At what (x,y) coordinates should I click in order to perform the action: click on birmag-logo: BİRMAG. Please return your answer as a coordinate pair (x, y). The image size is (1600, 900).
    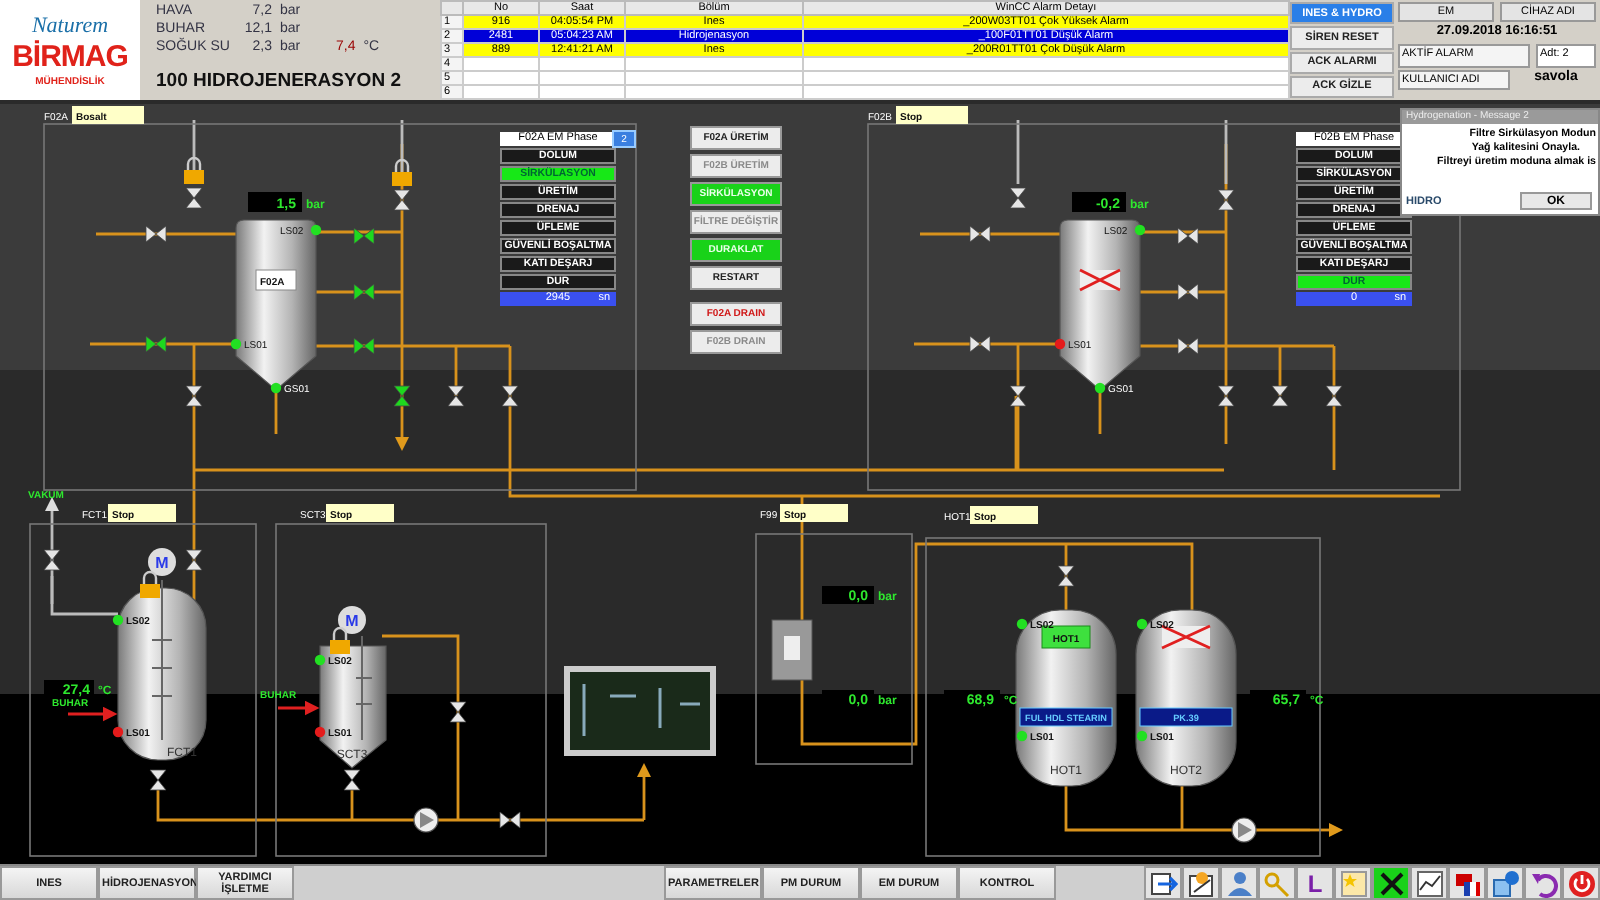
    Looking at the image, I should click on (70, 56).